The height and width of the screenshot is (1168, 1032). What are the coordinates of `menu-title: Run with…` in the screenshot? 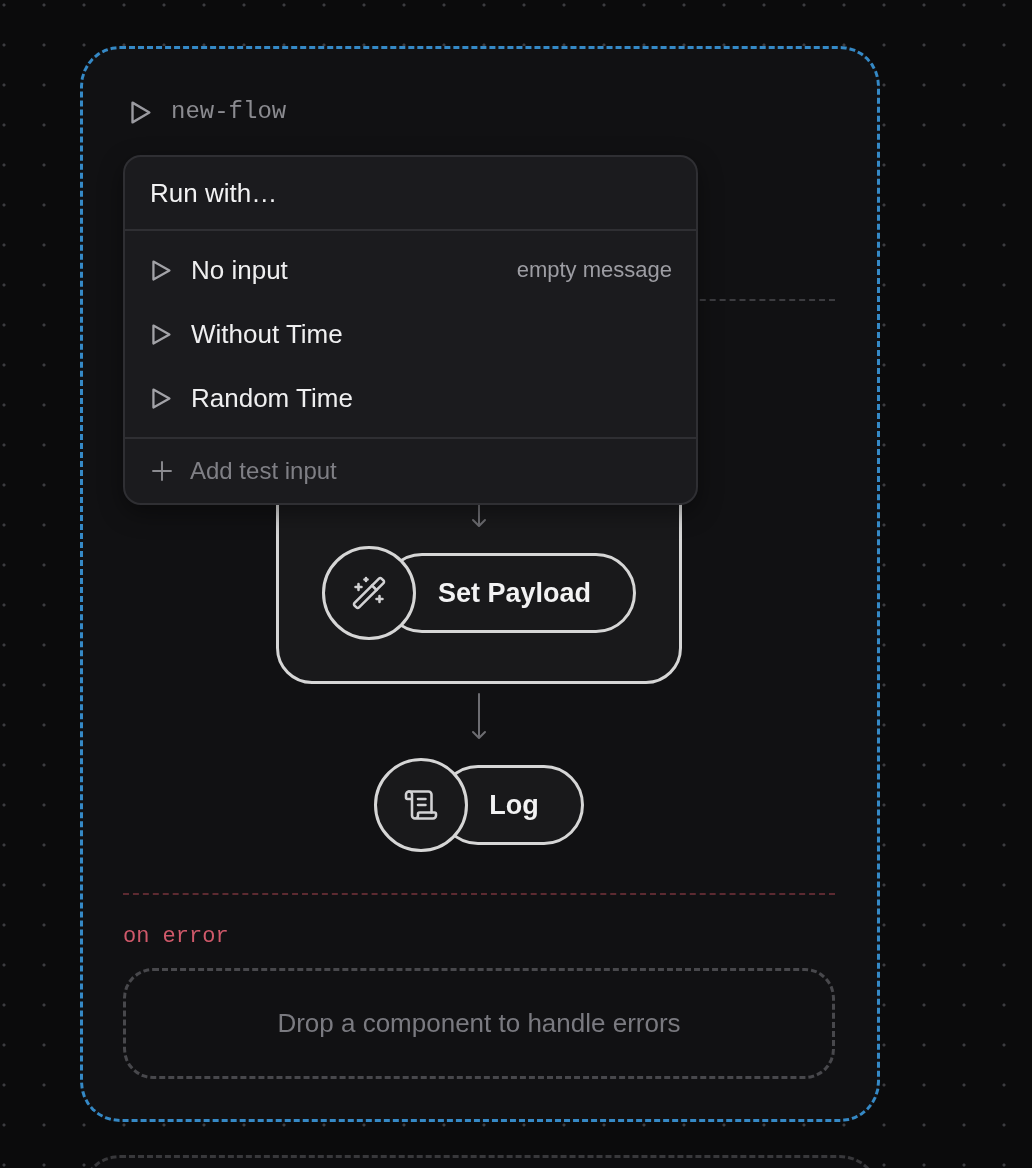 It's located at (214, 193).